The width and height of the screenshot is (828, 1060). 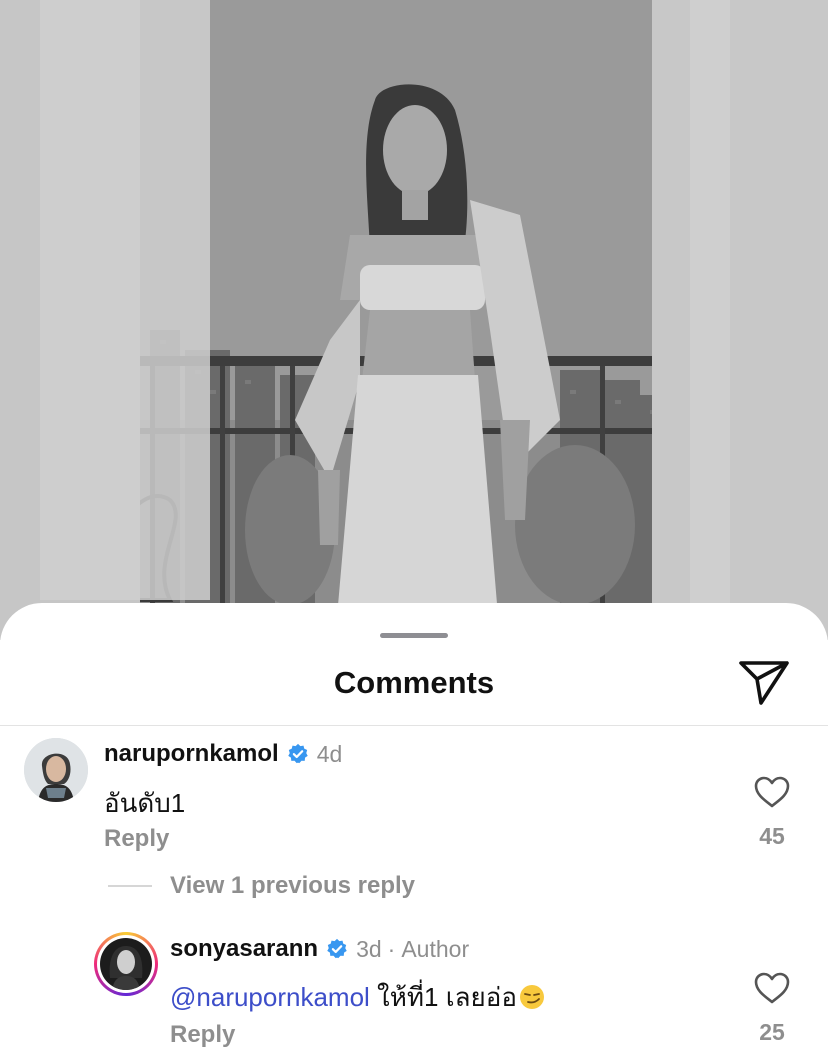 I want to click on story-ring-avatar, so click(x=126, y=964).